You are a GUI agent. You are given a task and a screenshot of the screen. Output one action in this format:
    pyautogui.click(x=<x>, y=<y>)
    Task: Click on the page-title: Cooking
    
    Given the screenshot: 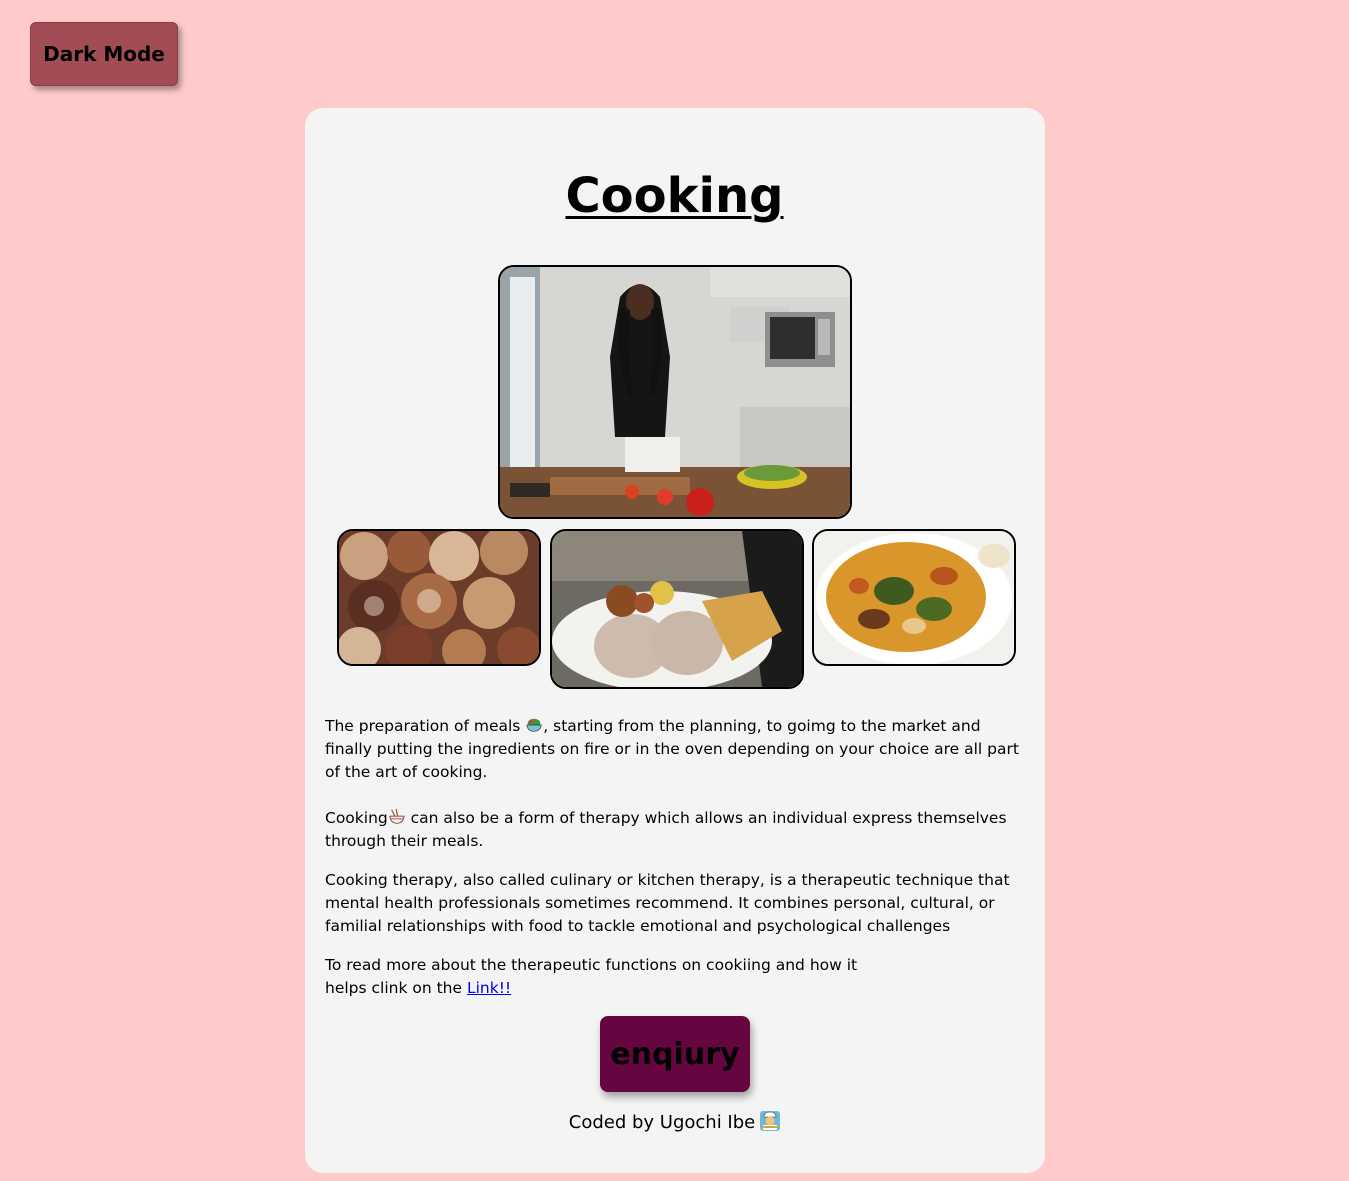 What is the action you would take?
    pyautogui.click(x=674, y=196)
    